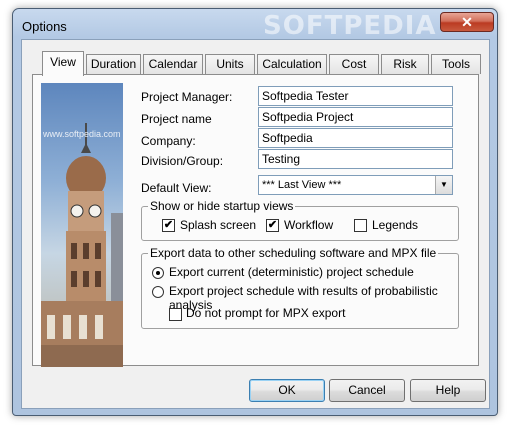 This screenshot has width=518, height=436. What do you see at coordinates (266, 313) in the screenshot?
I see `no-prompt-mpx-label: Do not prompt for MPX export` at bounding box center [266, 313].